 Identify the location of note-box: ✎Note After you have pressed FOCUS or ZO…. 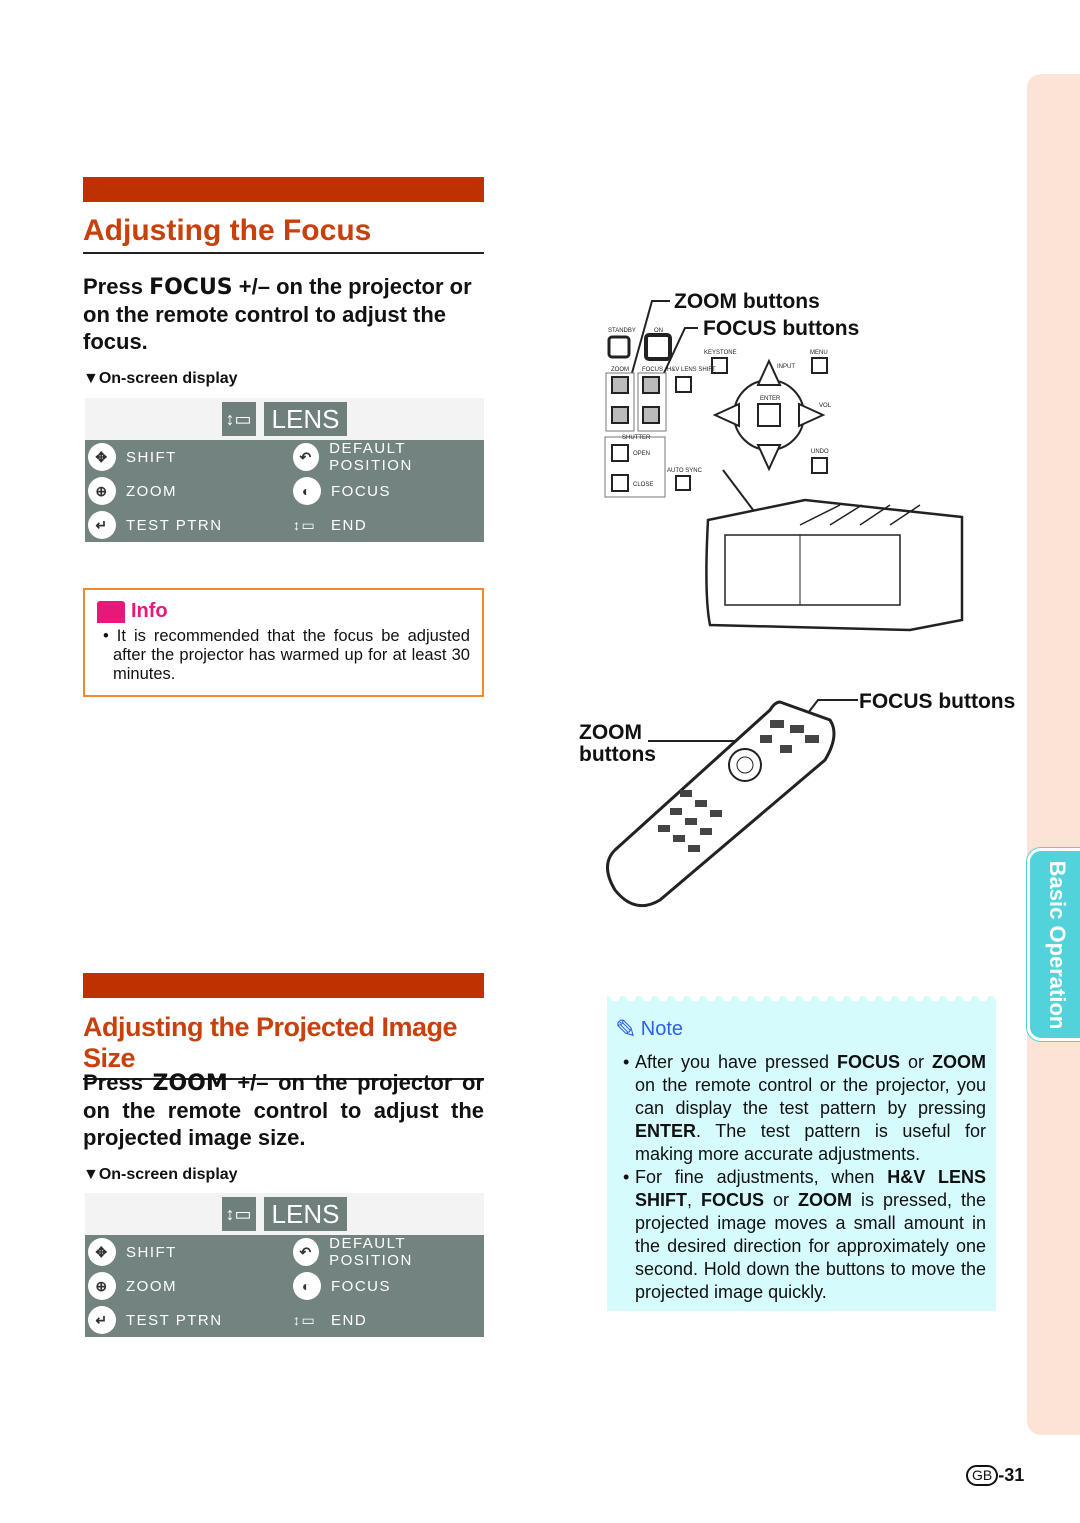
(801, 1153).